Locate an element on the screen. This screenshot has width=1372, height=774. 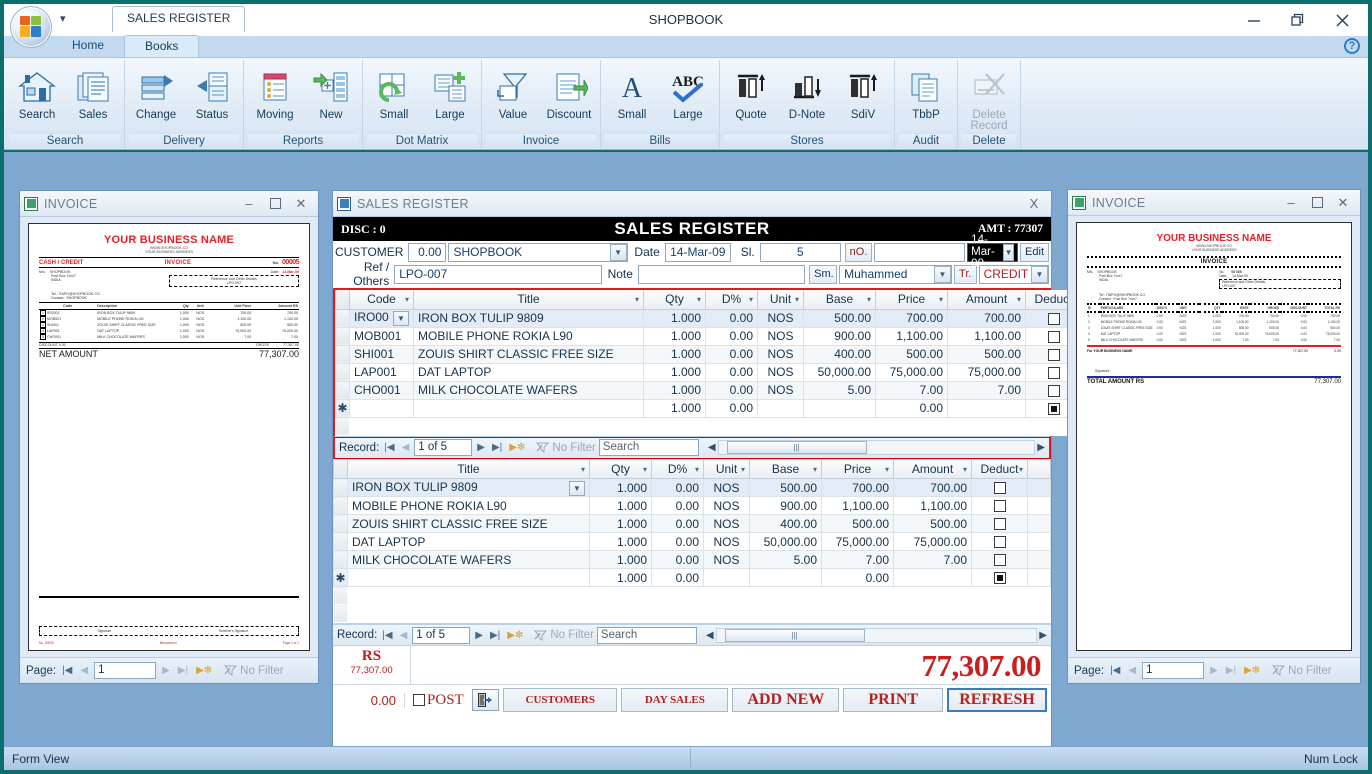
cell-price: 7.00 is located at coordinates (857, 559).